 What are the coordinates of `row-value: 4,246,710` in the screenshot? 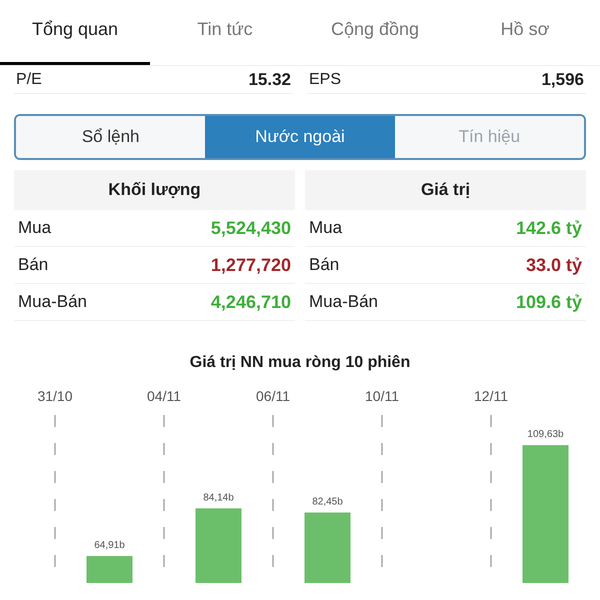 It's located at (250, 302).